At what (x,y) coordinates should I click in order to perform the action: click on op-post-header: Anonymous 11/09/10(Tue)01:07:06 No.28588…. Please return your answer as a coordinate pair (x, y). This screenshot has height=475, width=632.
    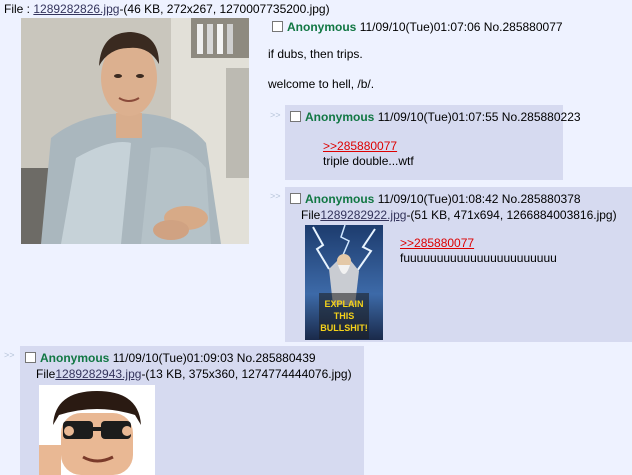
    Looking at the image, I should click on (417, 27).